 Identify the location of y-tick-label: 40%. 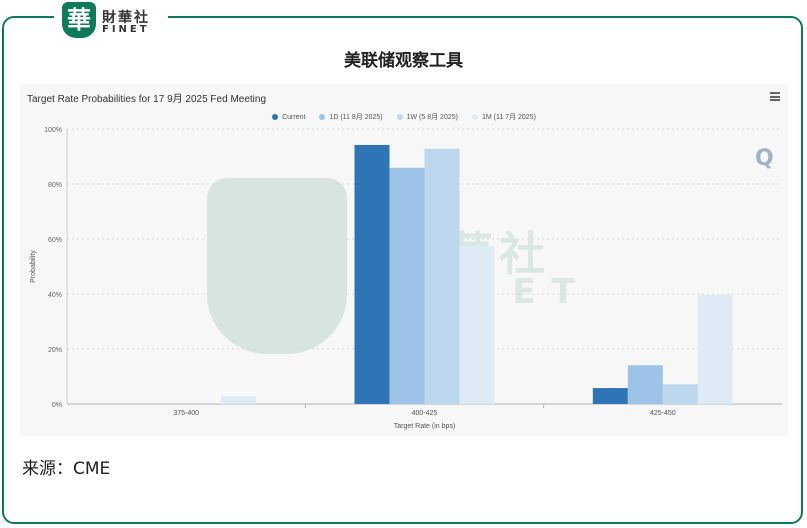
(55, 295).